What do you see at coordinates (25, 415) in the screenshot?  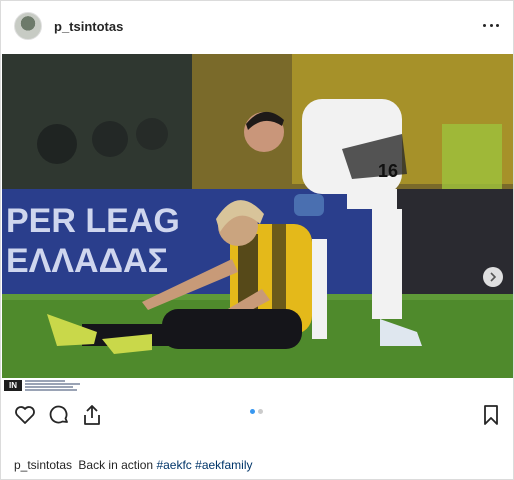 I see `heart-icon` at bounding box center [25, 415].